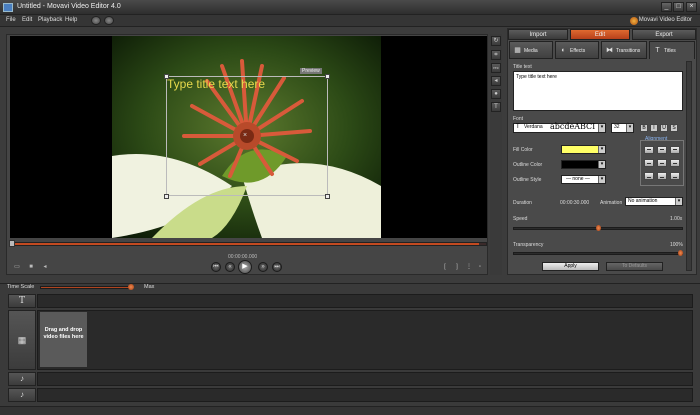 Image resolution: width=700 pixels, height=415 pixels. What do you see at coordinates (22, 379) in the screenshot?
I see `audio-track-1-header-icon: ♪` at bounding box center [22, 379].